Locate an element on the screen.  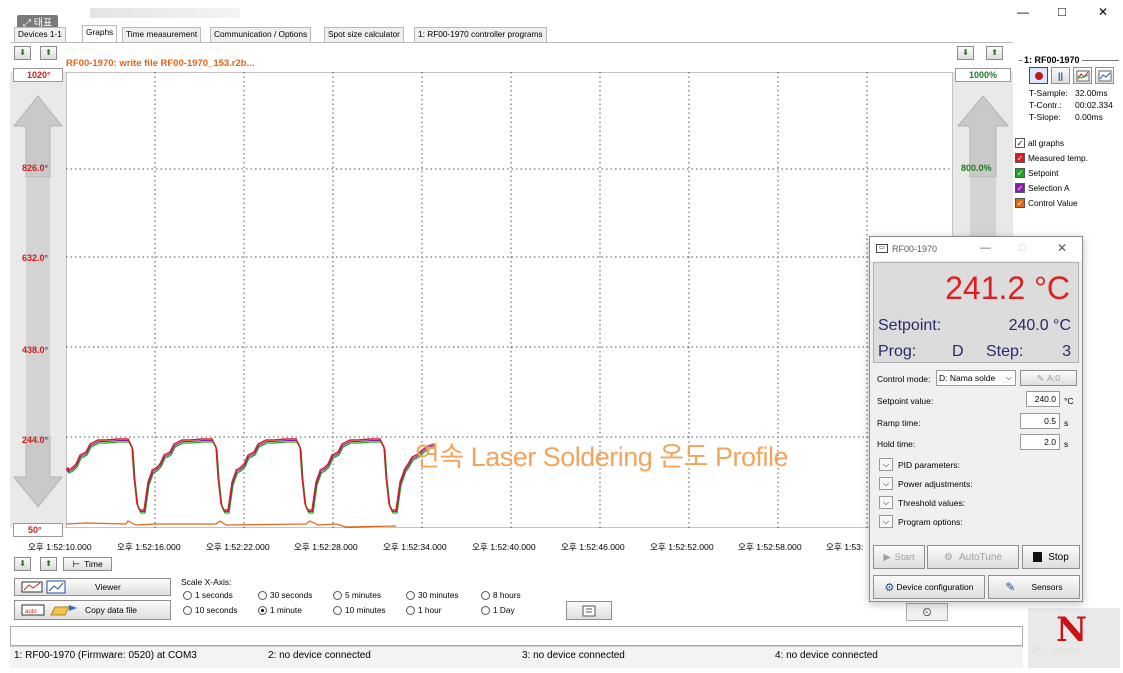
command-input is located at coordinates (516, 636).